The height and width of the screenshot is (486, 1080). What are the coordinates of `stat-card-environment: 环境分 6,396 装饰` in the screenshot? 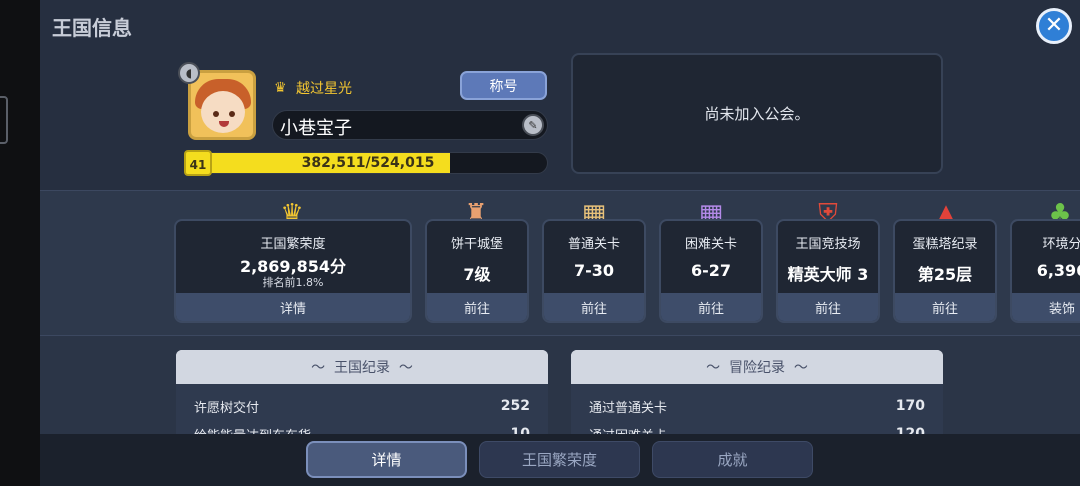 It's located at (1045, 271).